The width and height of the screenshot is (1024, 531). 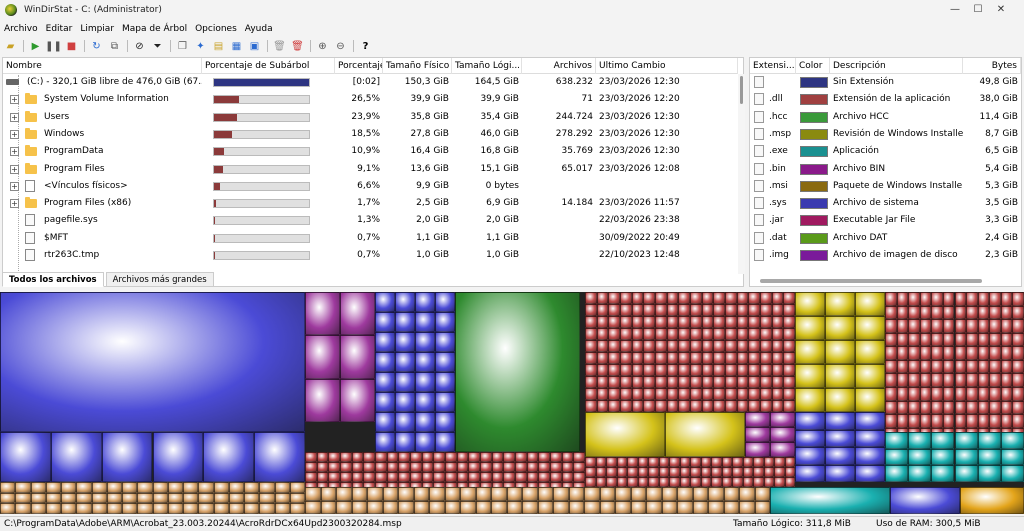 What do you see at coordinates (102, 66) in the screenshot?
I see `header-nombre: Nombre` at bounding box center [102, 66].